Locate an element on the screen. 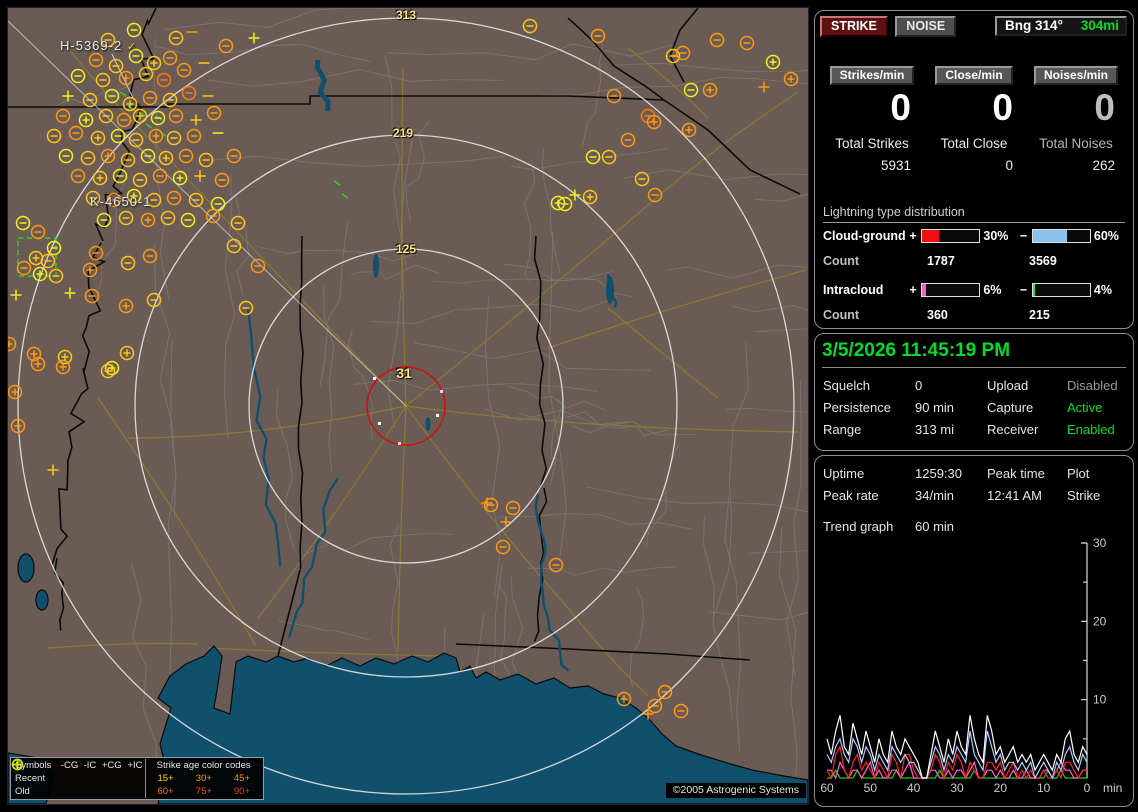  svg-text: 50 is located at coordinates (871, 788).